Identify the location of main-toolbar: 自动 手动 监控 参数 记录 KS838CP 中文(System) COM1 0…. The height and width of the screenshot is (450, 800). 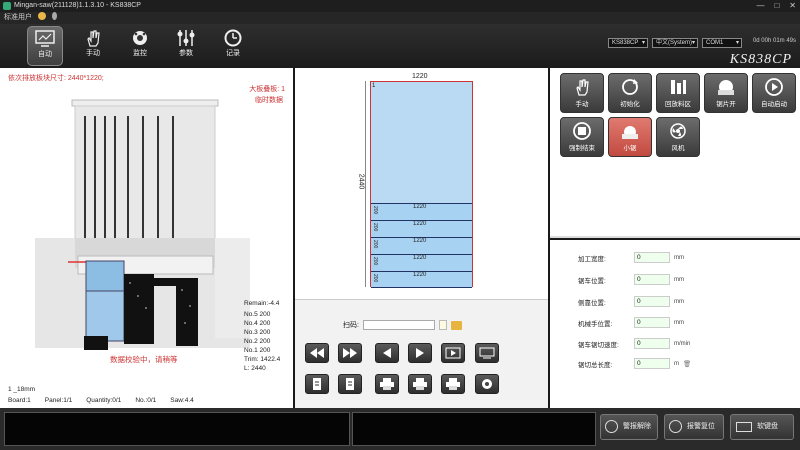
(400, 46).